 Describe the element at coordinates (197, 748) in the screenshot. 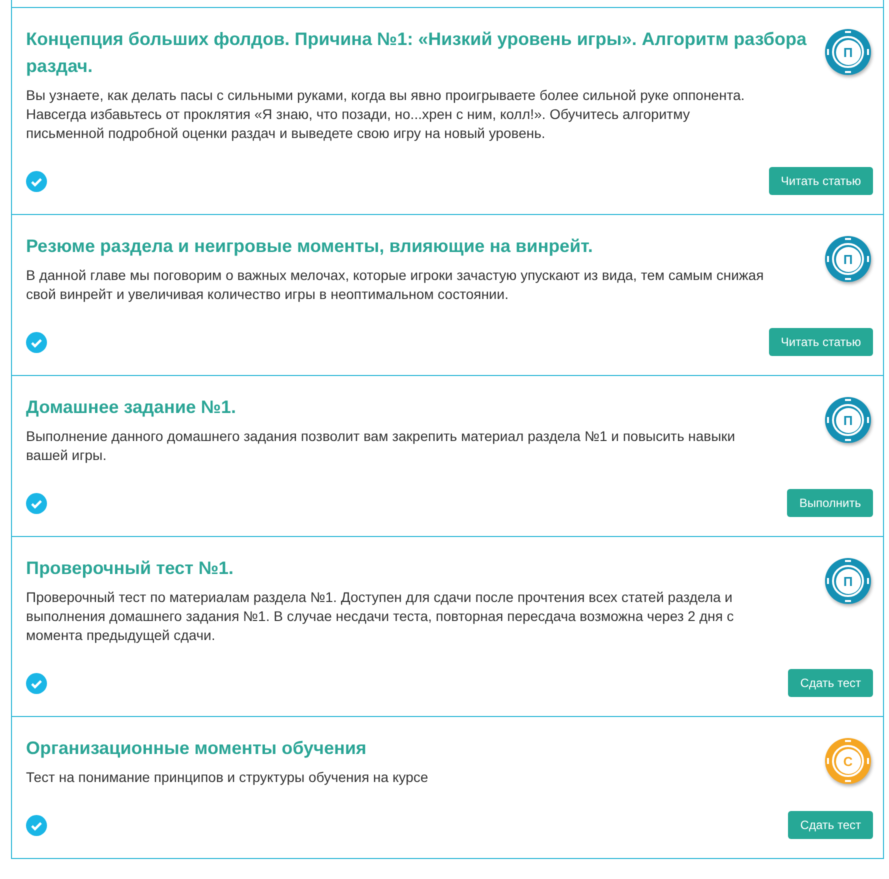

I see `lesson-title: Организационные моменты обучения` at that location.